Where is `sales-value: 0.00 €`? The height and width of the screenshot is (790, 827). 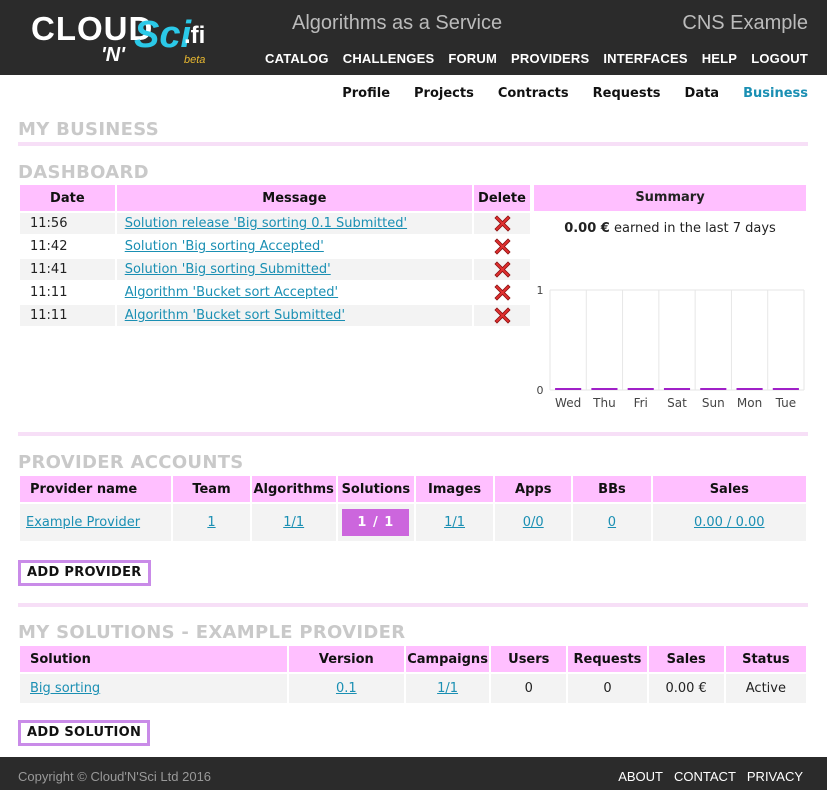
sales-value: 0.00 € is located at coordinates (686, 688).